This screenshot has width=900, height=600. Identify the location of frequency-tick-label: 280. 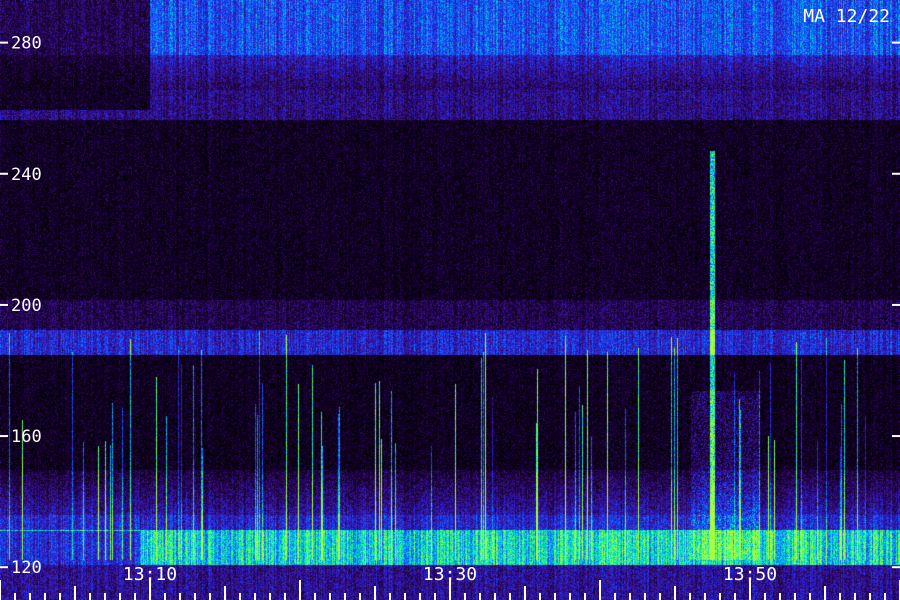
(26, 44).